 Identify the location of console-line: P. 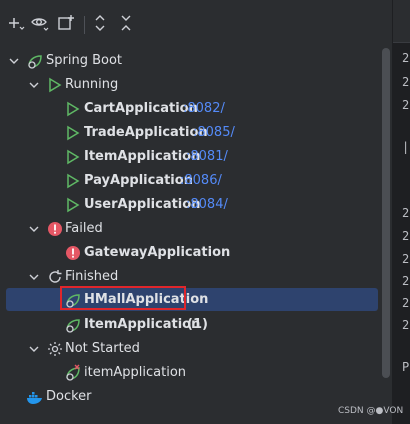
(406, 367).